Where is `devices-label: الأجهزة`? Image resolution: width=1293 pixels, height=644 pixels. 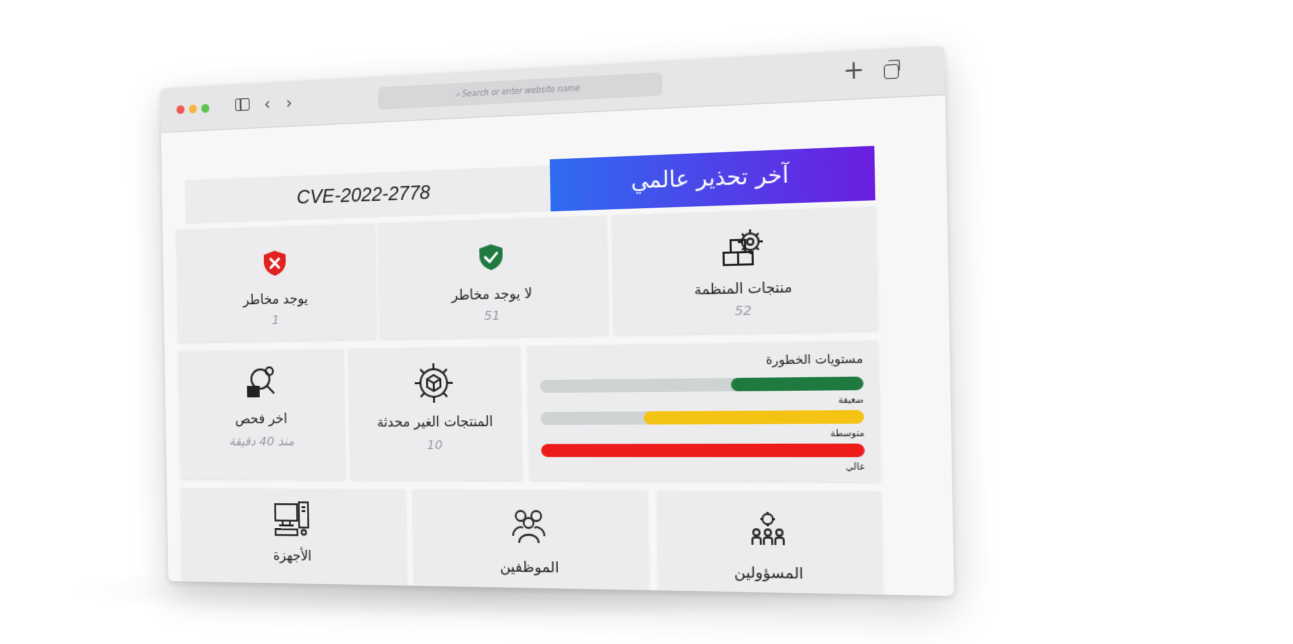
devices-label: الأجهزة is located at coordinates (294, 556).